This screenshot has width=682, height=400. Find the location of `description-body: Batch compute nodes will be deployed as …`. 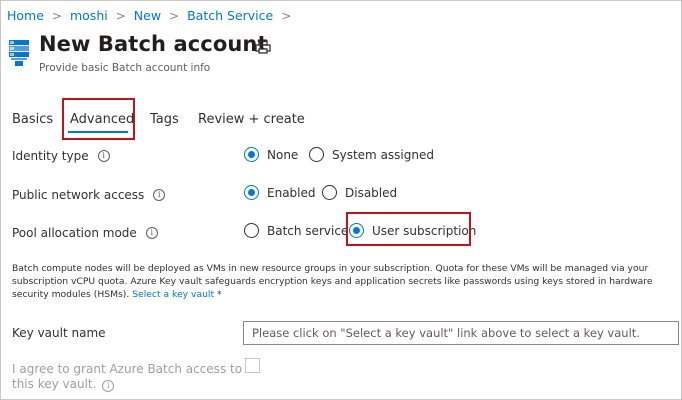

description-body: Batch compute nodes will be deployed as … is located at coordinates (332, 281).